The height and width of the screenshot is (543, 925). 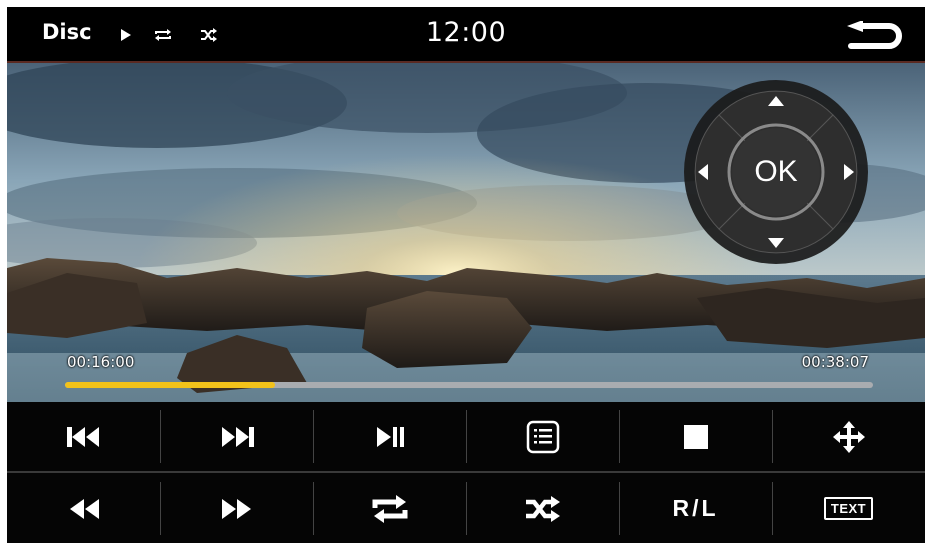 I want to click on move-button, so click(x=848, y=436).